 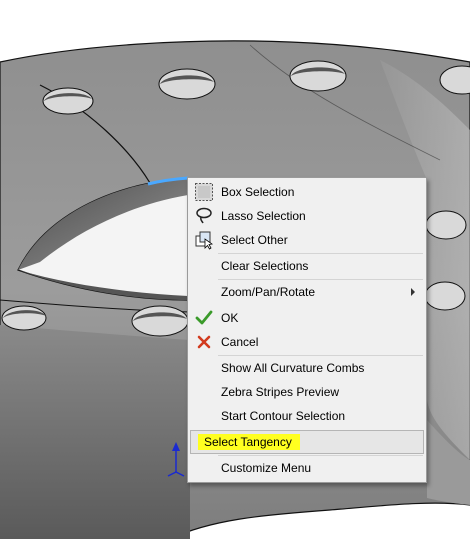 What do you see at coordinates (204, 240) in the screenshot?
I see `select-other-icon` at bounding box center [204, 240].